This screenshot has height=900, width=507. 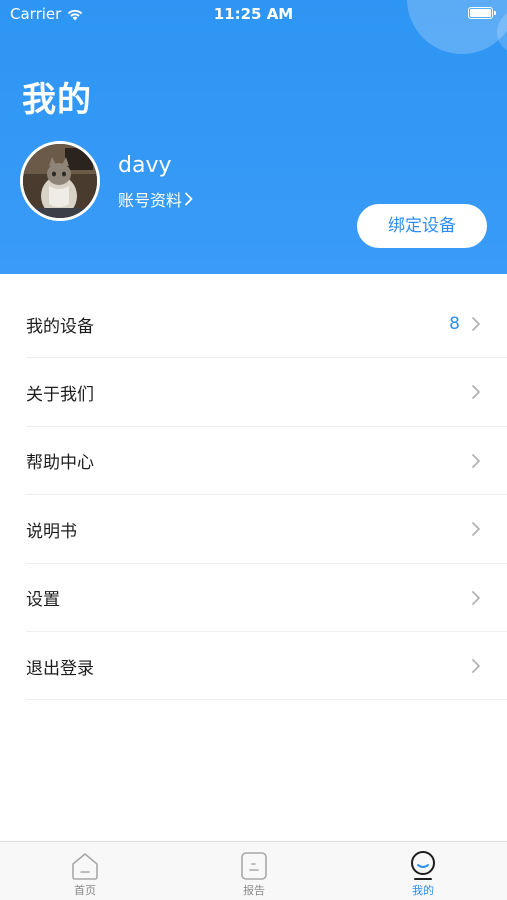 I want to click on tab-profile: 我的, so click(x=423, y=871).